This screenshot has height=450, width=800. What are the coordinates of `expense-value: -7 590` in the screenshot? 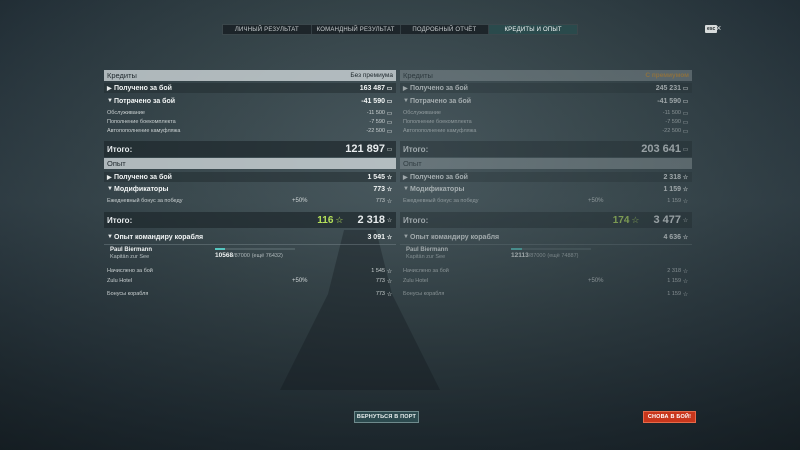 It's located at (673, 122).